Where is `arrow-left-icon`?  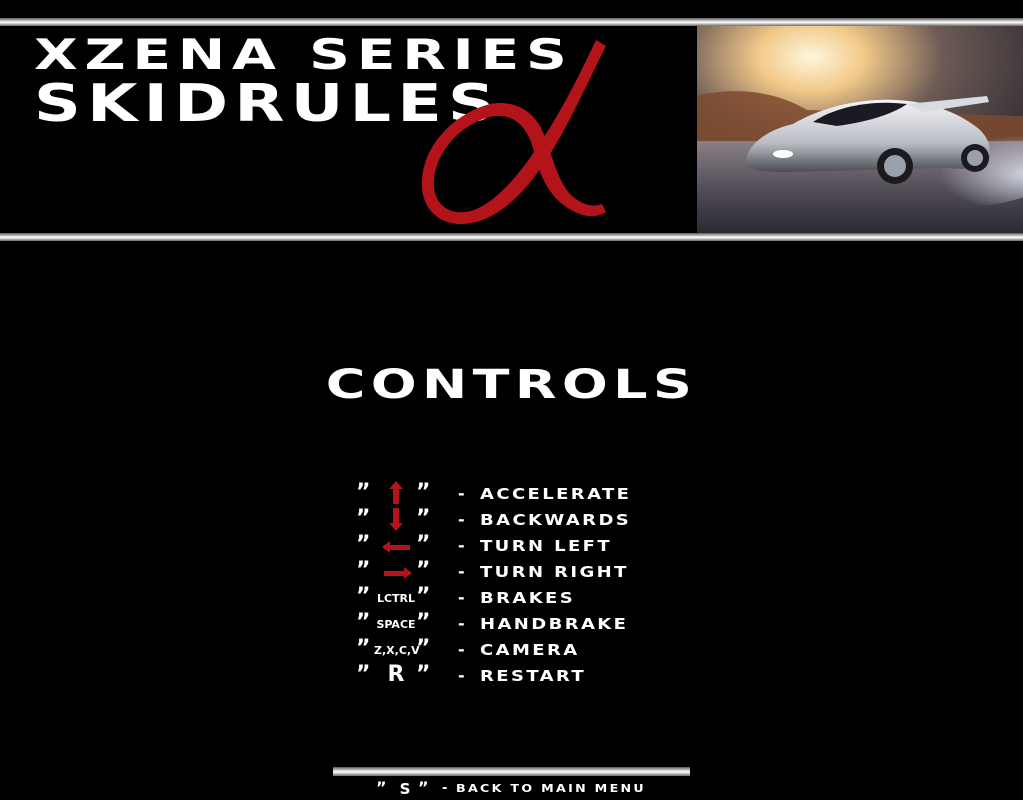 arrow-left-icon is located at coordinates (396, 545).